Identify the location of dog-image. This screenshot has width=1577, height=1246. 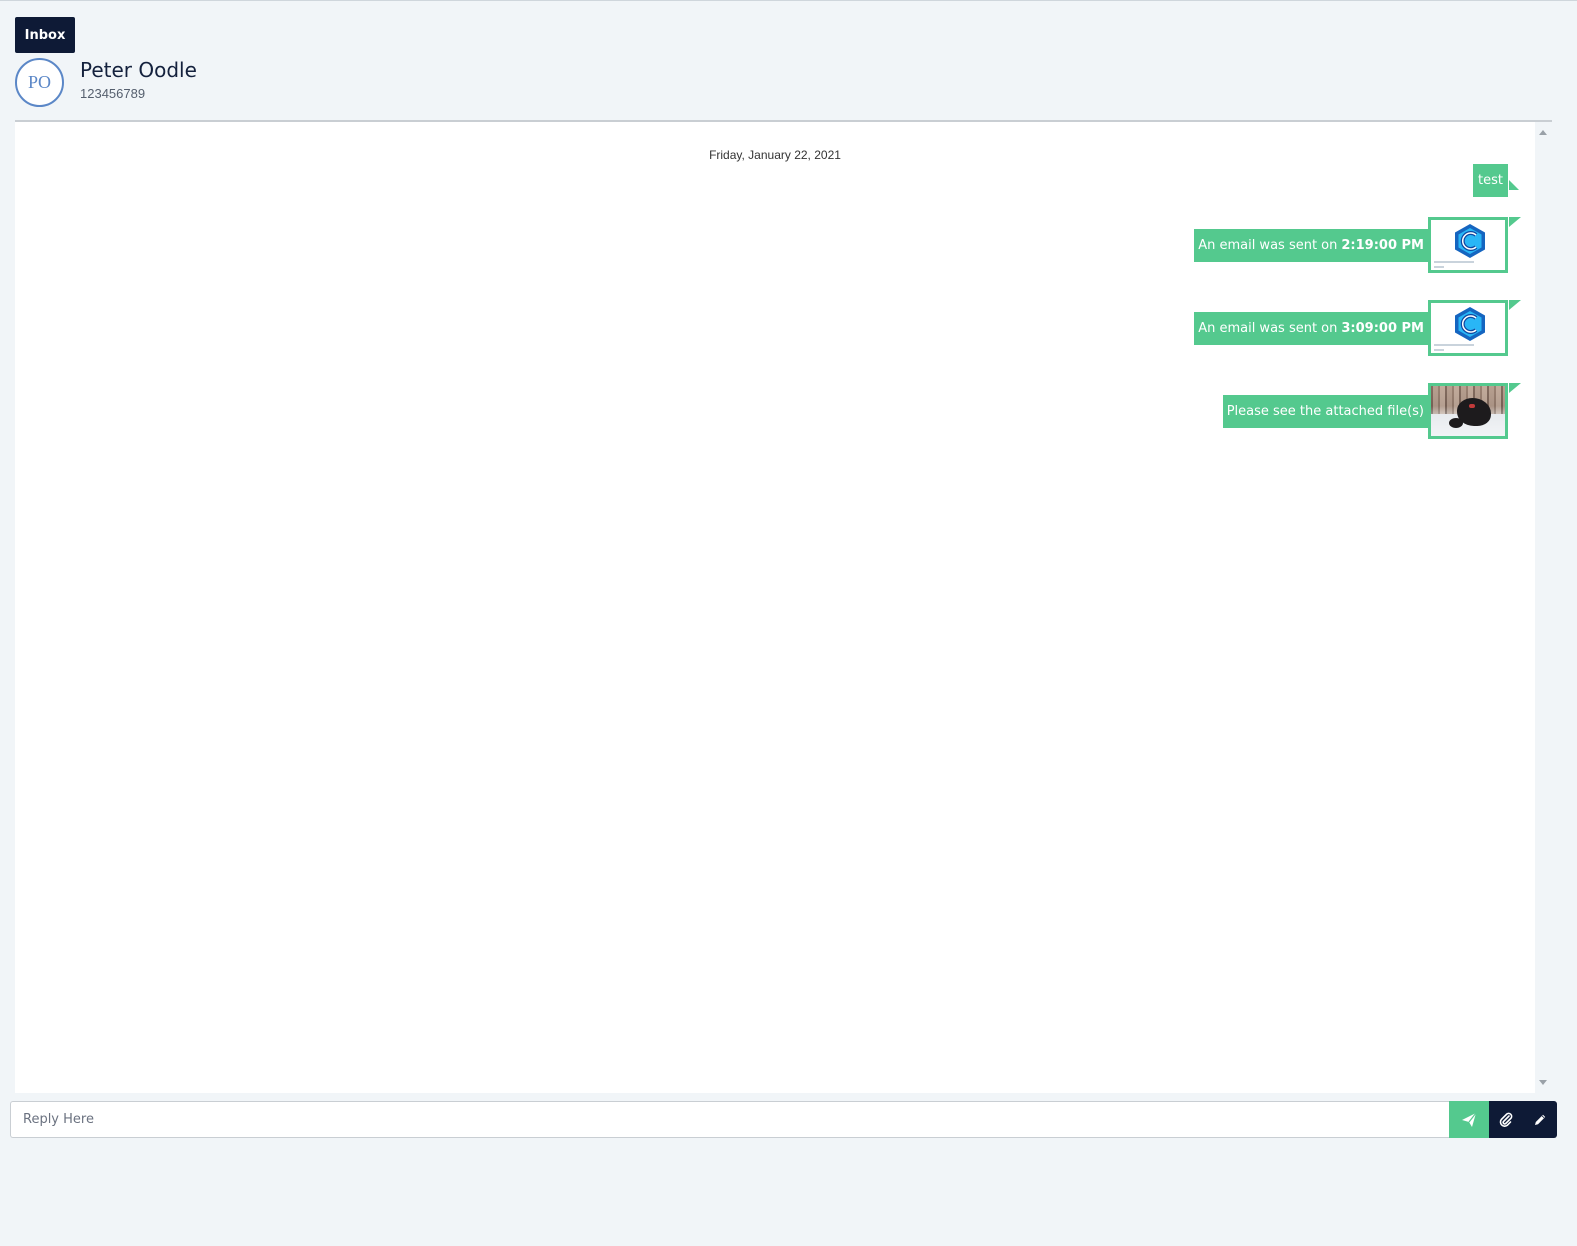
(1470, 413).